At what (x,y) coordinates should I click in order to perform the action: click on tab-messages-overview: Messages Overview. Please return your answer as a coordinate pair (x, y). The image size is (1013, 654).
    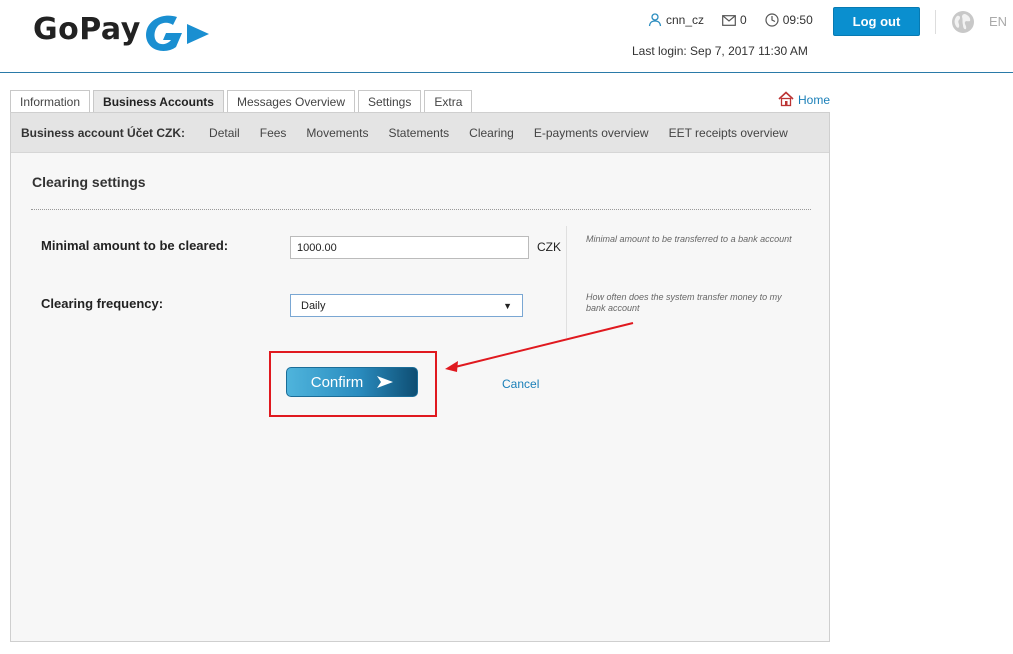
    Looking at the image, I should click on (290, 101).